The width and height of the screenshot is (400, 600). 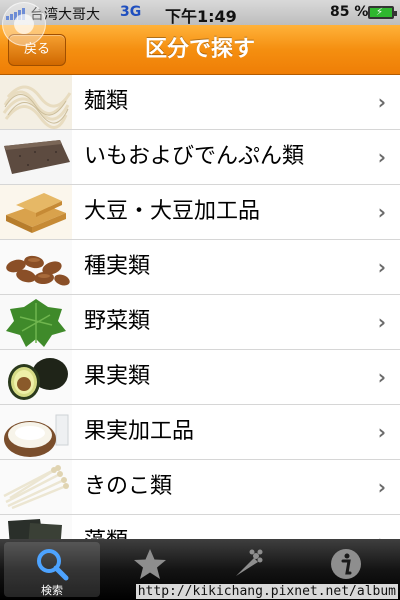 I want to click on status-bar: 台湾大哥大 3G 下午1:49 85 % ⚡, so click(x=200, y=13).